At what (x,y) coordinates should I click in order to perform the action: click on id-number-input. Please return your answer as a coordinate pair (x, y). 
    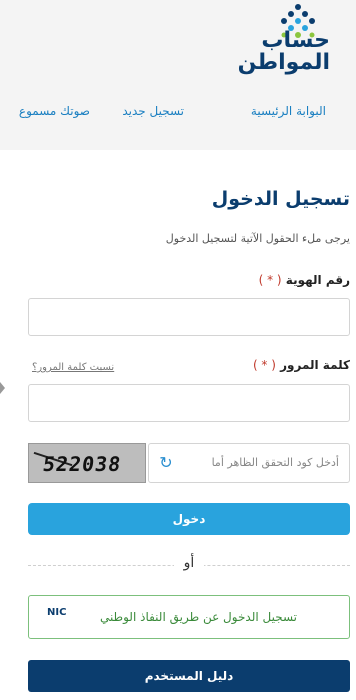
    Looking at the image, I should click on (189, 317).